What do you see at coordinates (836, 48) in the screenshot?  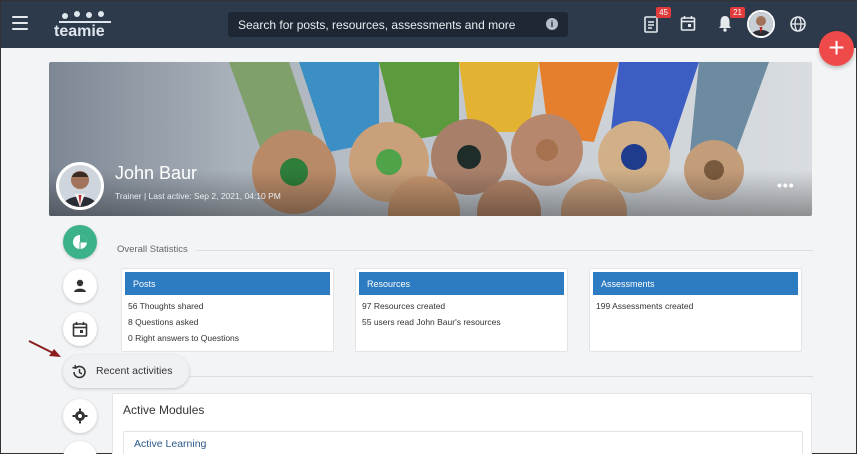 I see `add-button: +` at bounding box center [836, 48].